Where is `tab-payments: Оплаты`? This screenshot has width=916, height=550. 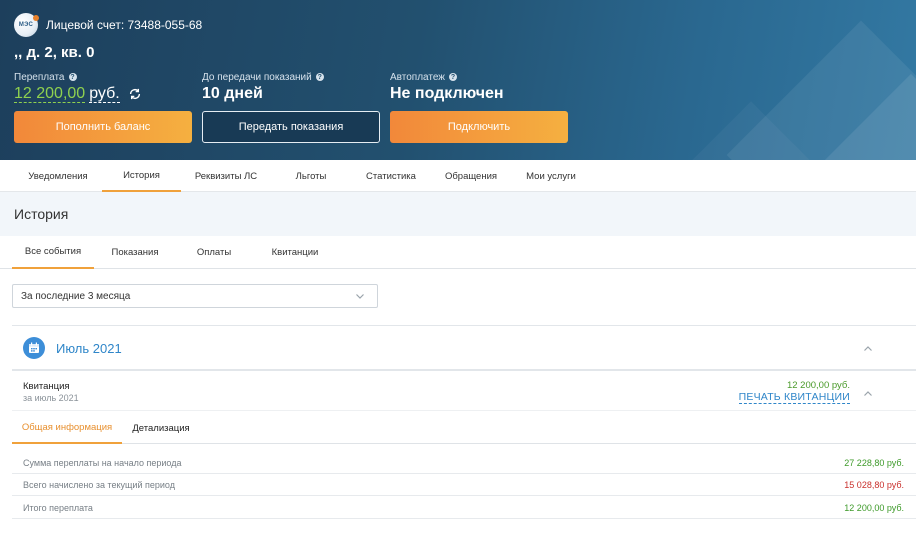
tab-payments: Оплаты is located at coordinates (214, 252).